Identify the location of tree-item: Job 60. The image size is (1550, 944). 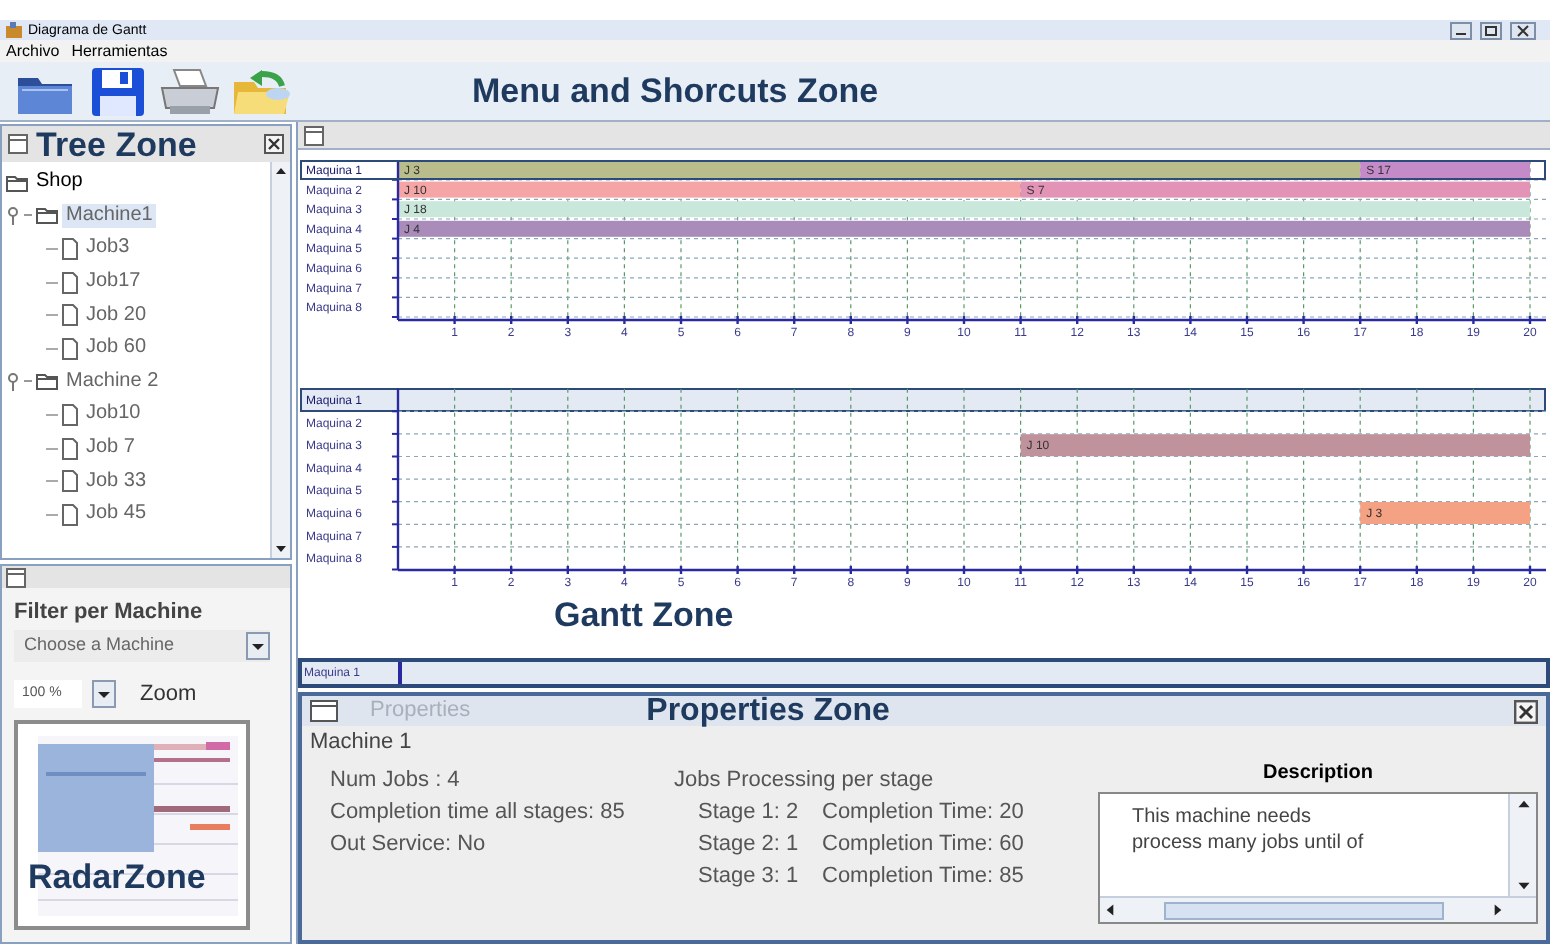
(116, 348).